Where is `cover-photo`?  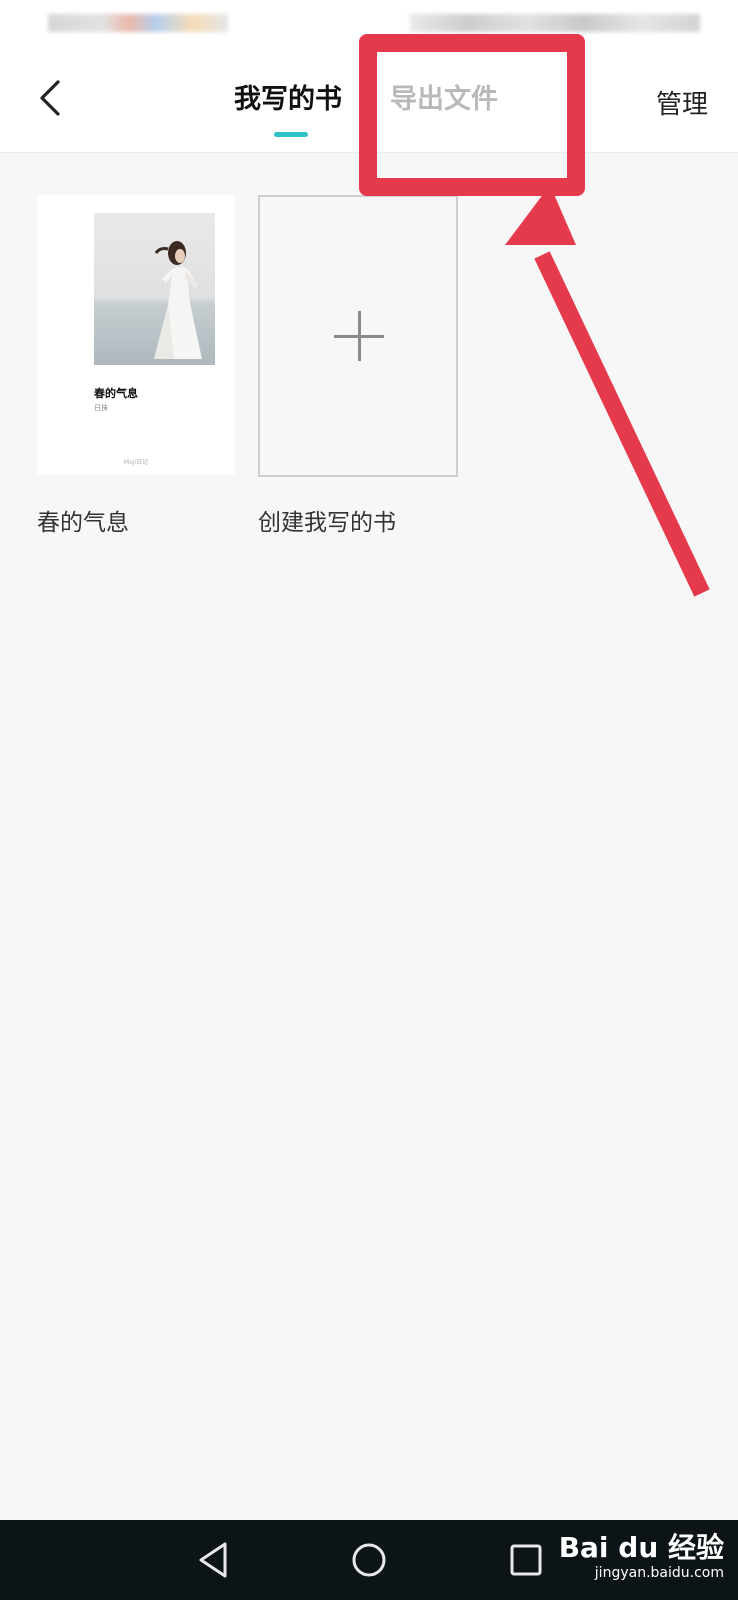
cover-photo is located at coordinates (154, 289).